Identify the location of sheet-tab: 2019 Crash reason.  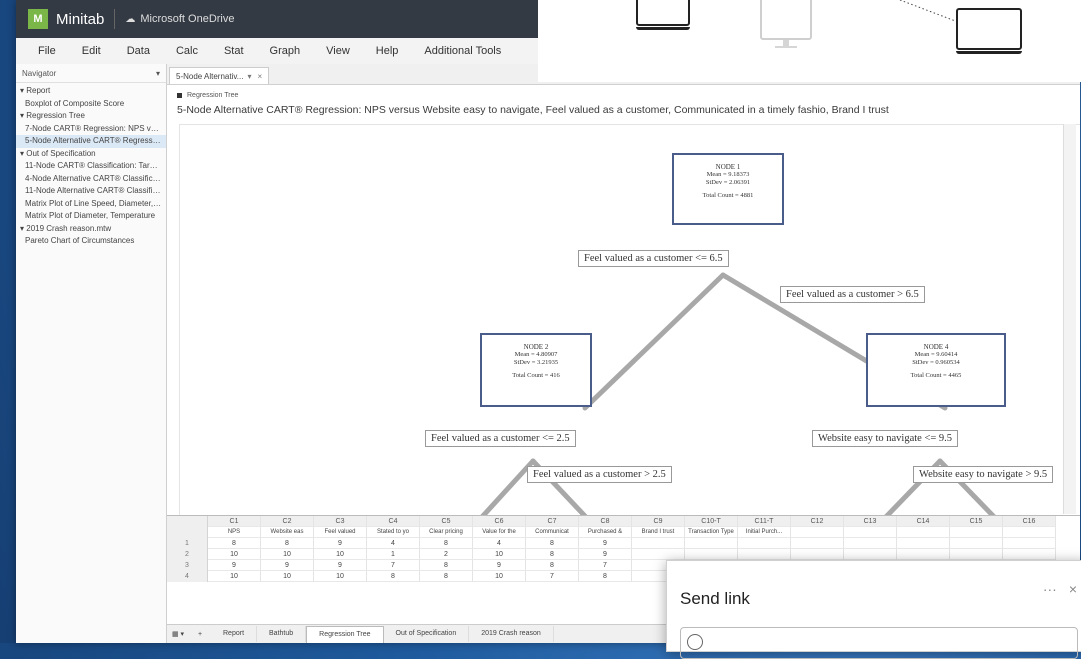
(511, 633).